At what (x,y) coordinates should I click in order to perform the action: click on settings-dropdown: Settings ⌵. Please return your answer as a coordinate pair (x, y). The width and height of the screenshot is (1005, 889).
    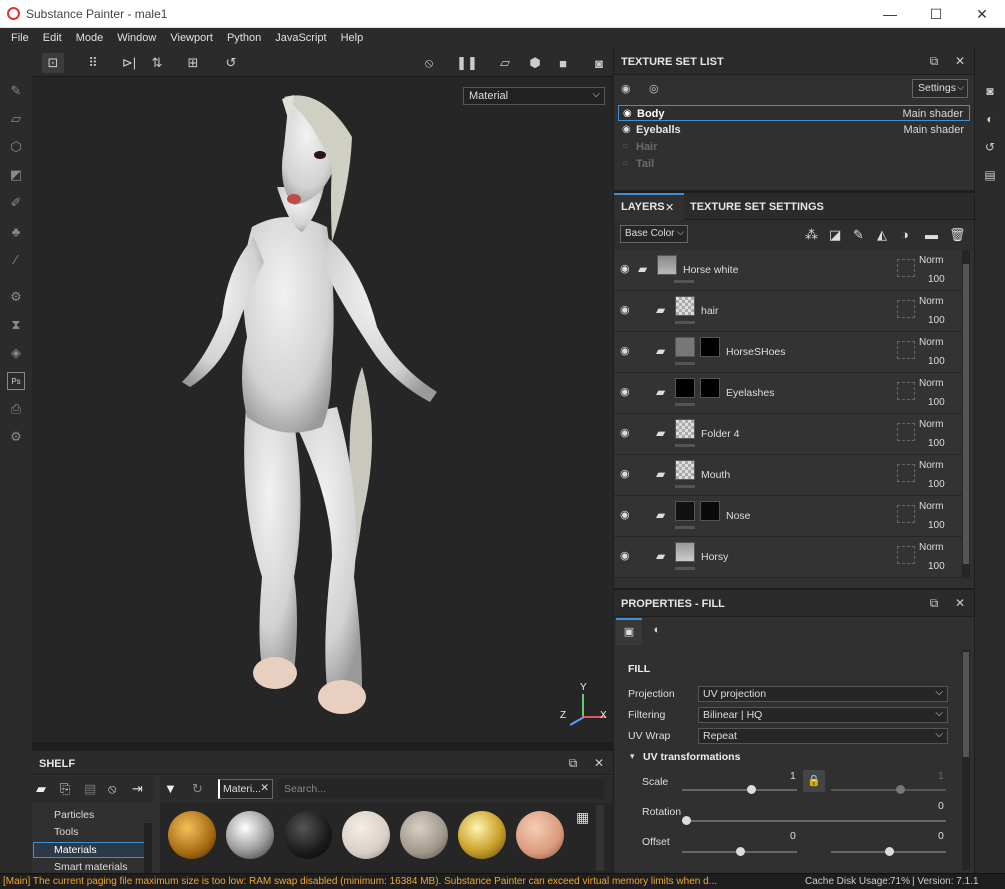
    Looking at the image, I should click on (940, 88).